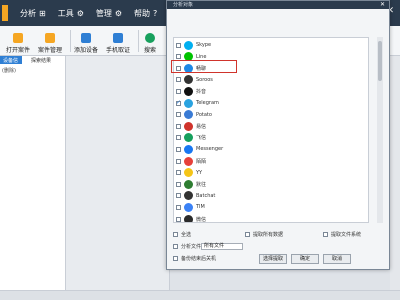 Image resolution: width=400 pixels, height=300 pixels. I want to click on dialog-title: 分析对象, so click(278, 5).